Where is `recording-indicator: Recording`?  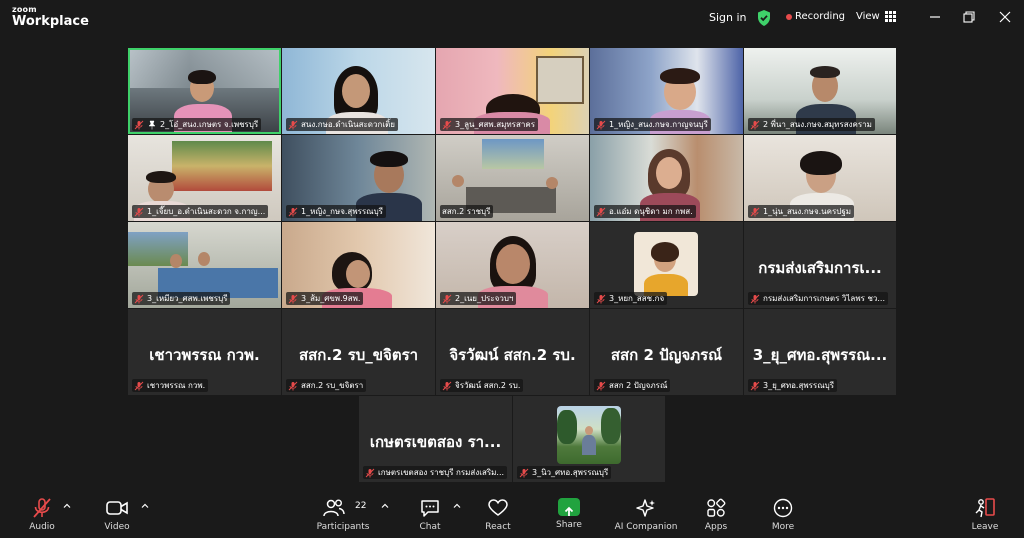 recording-indicator: Recording is located at coordinates (815, 16).